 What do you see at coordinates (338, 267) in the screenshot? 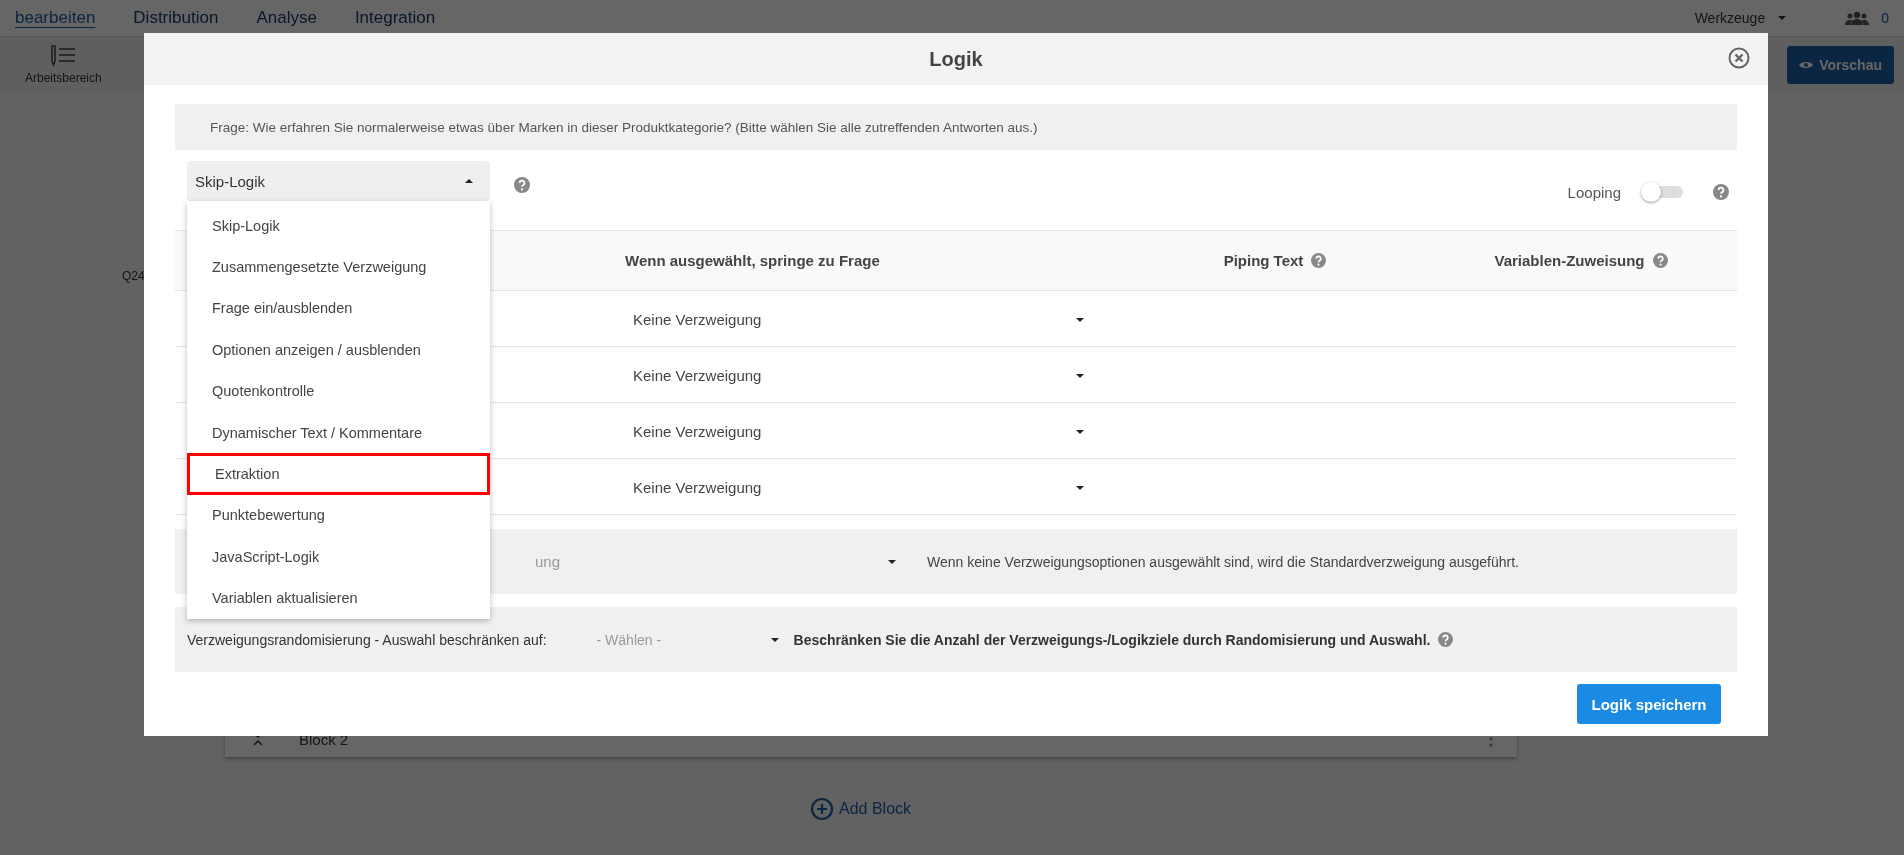
I see `menu-item: Zusammengesetzte Verzweigung` at bounding box center [338, 267].